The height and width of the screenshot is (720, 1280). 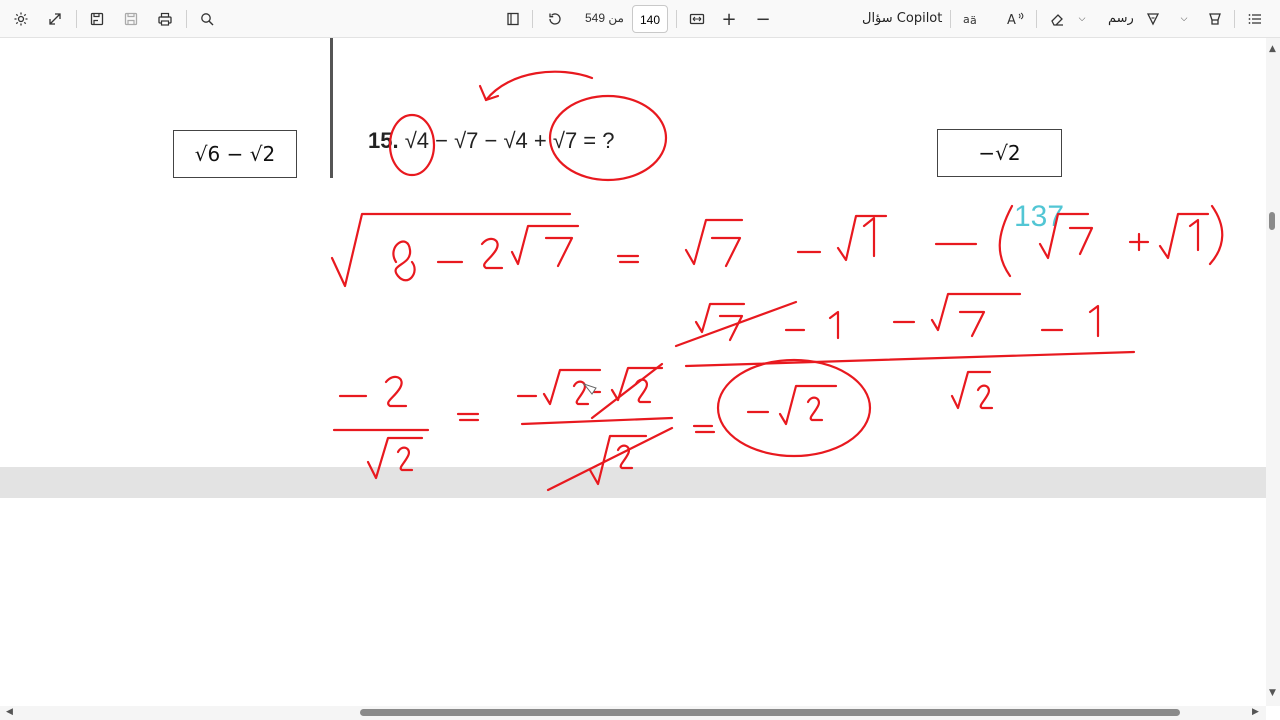 I want to click on contents-icon, so click(x=1255, y=19).